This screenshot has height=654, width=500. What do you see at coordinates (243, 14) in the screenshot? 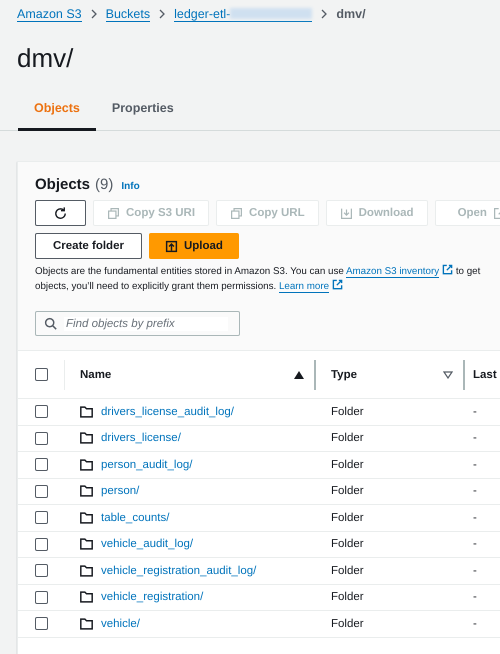
I see `breadcrumb-link: ledger-etl-` at bounding box center [243, 14].